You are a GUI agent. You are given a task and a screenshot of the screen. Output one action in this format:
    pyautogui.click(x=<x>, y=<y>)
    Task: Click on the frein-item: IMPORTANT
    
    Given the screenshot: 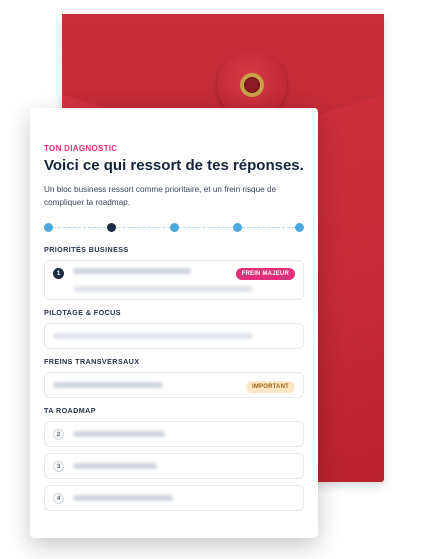 What is the action you would take?
    pyautogui.click(x=174, y=385)
    